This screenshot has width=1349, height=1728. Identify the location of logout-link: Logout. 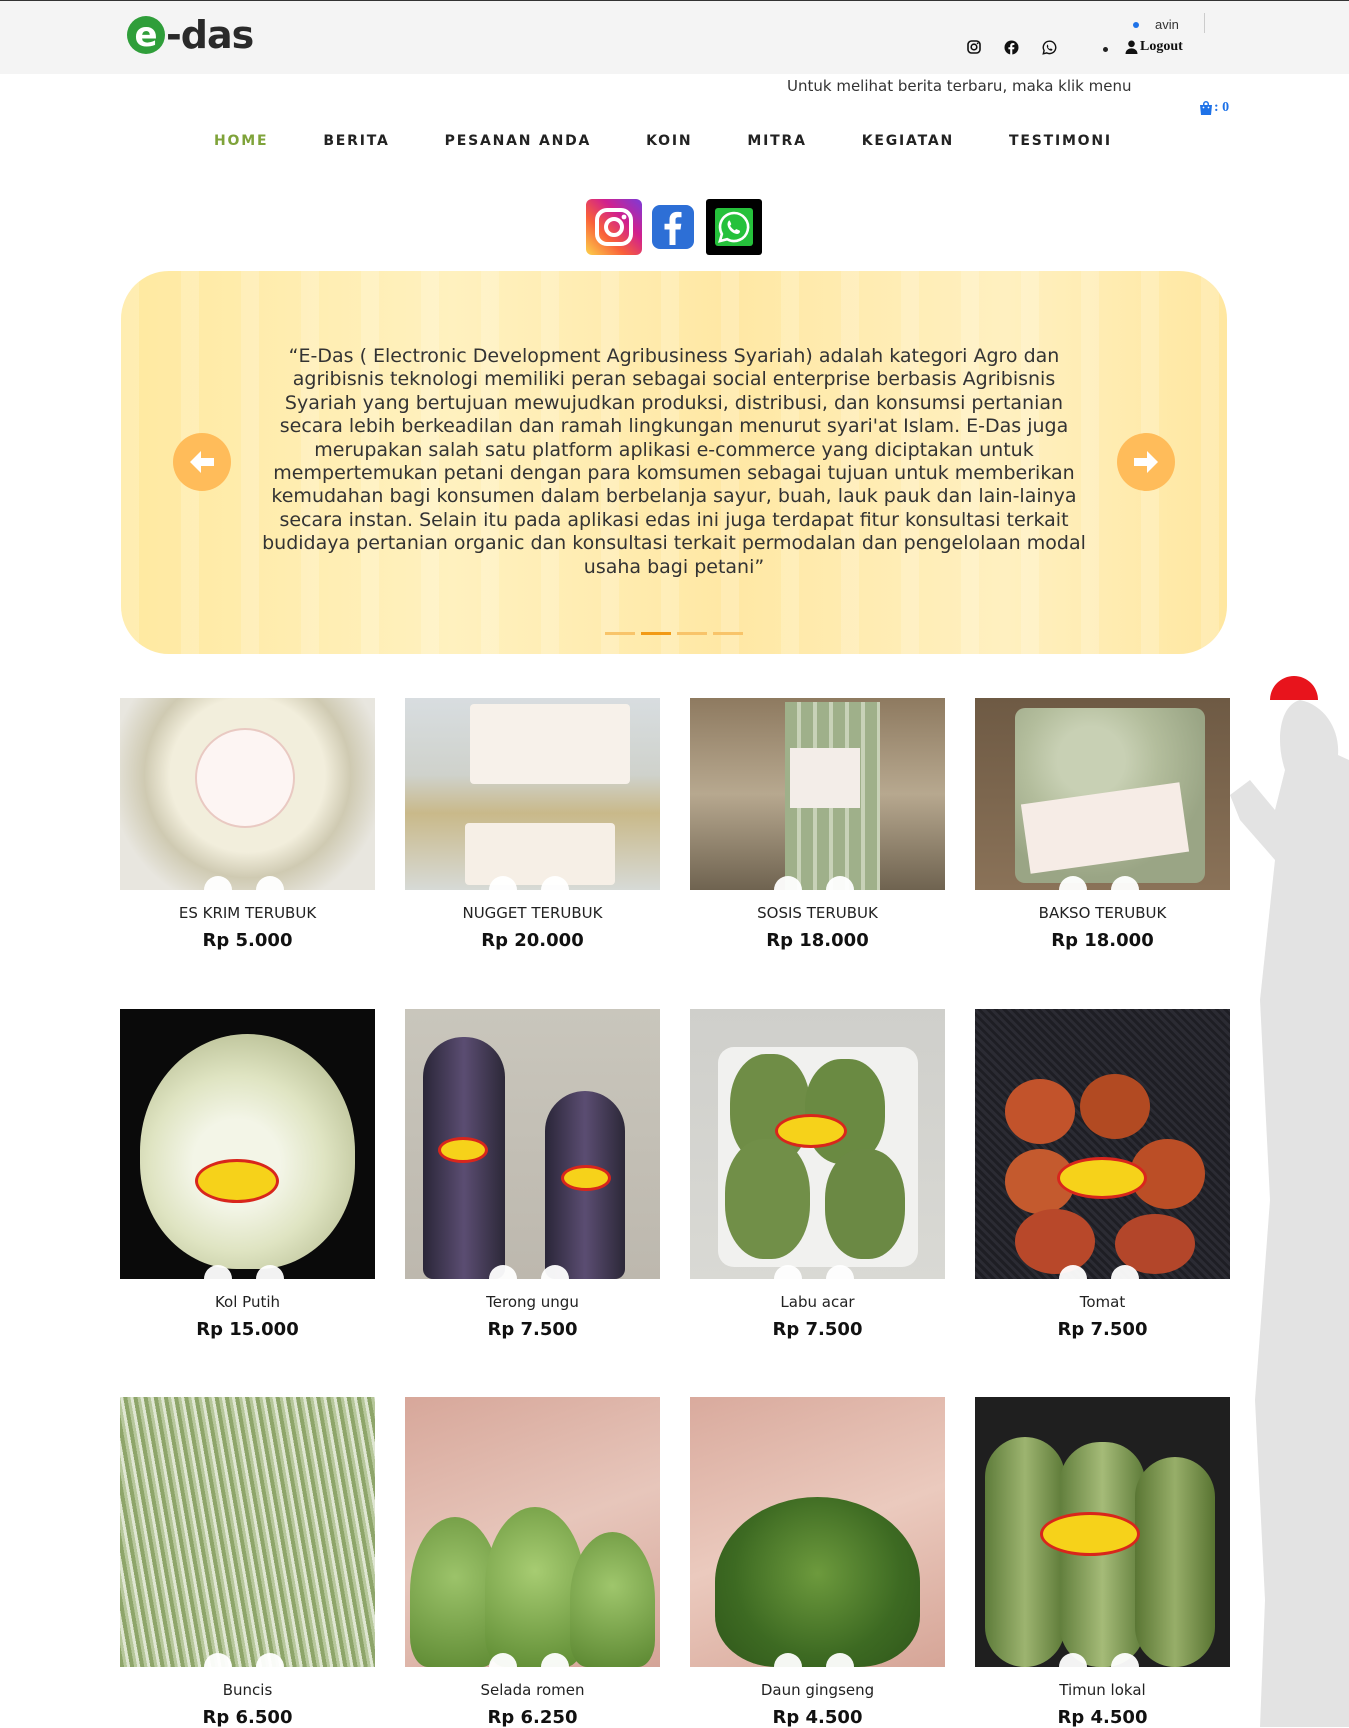
(1154, 47).